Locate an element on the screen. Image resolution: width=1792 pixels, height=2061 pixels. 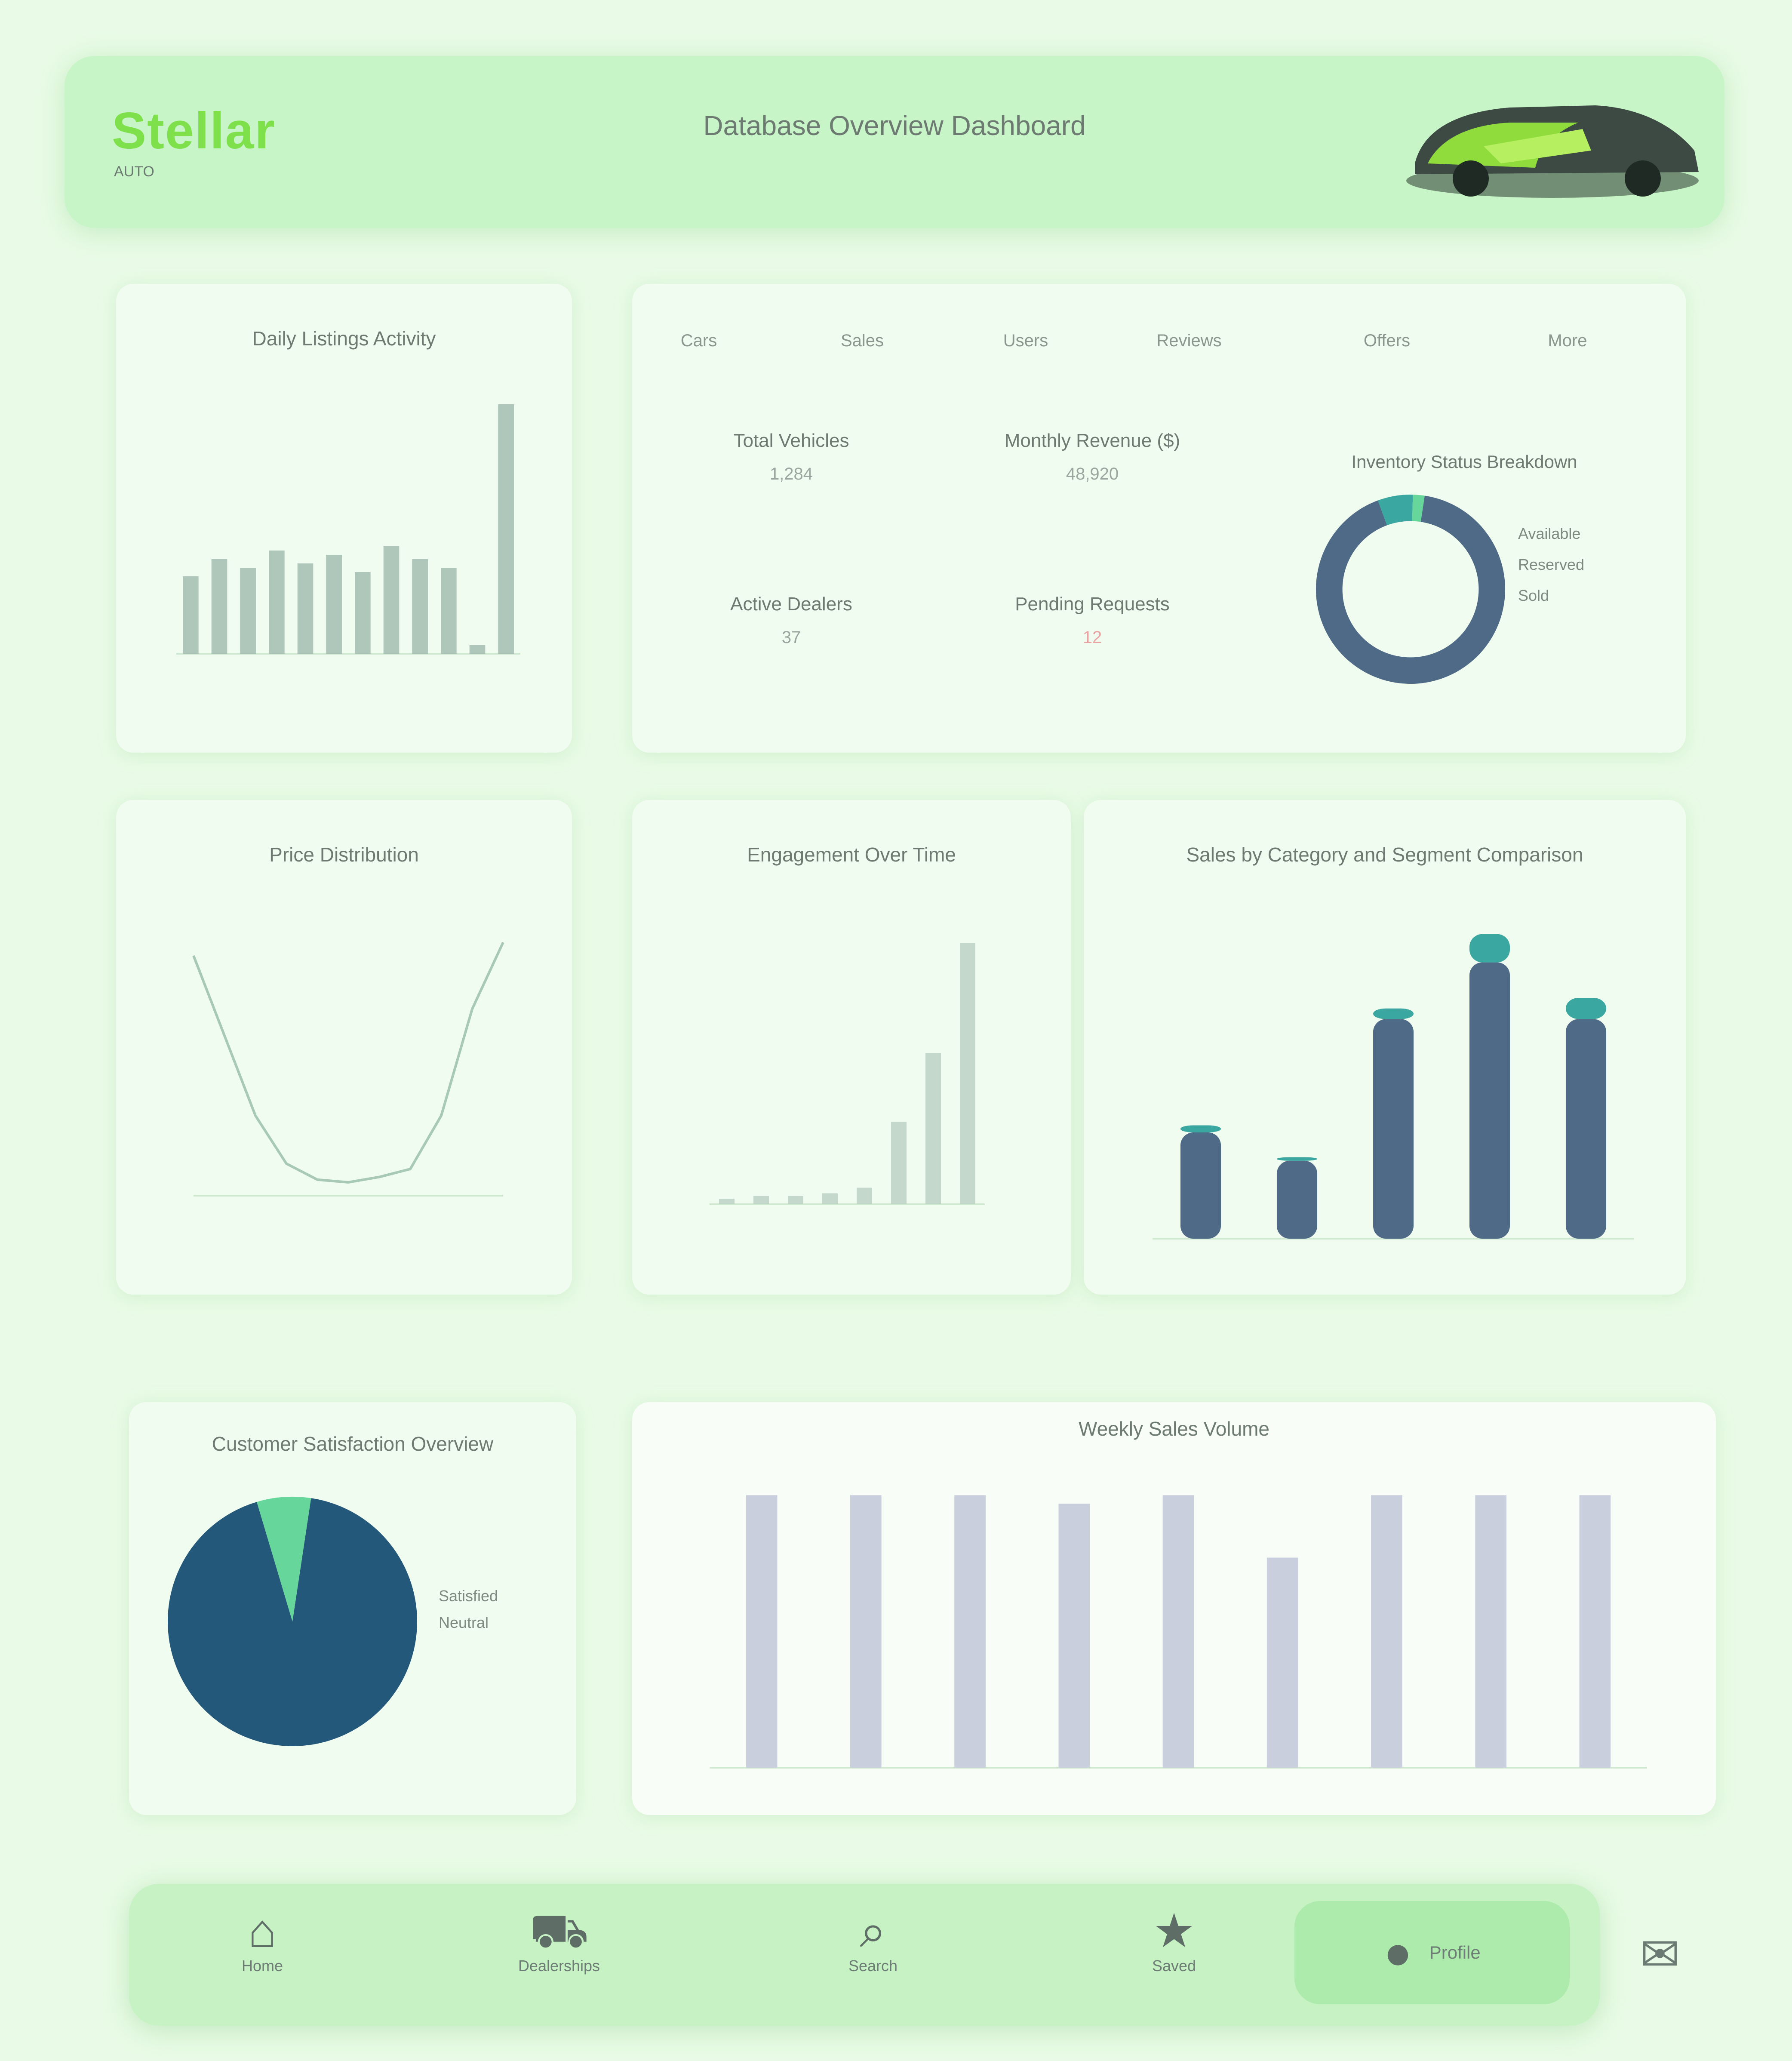
overview-tabs: Cars Sales Users Reviews Offers More is located at coordinates (1157, 348).